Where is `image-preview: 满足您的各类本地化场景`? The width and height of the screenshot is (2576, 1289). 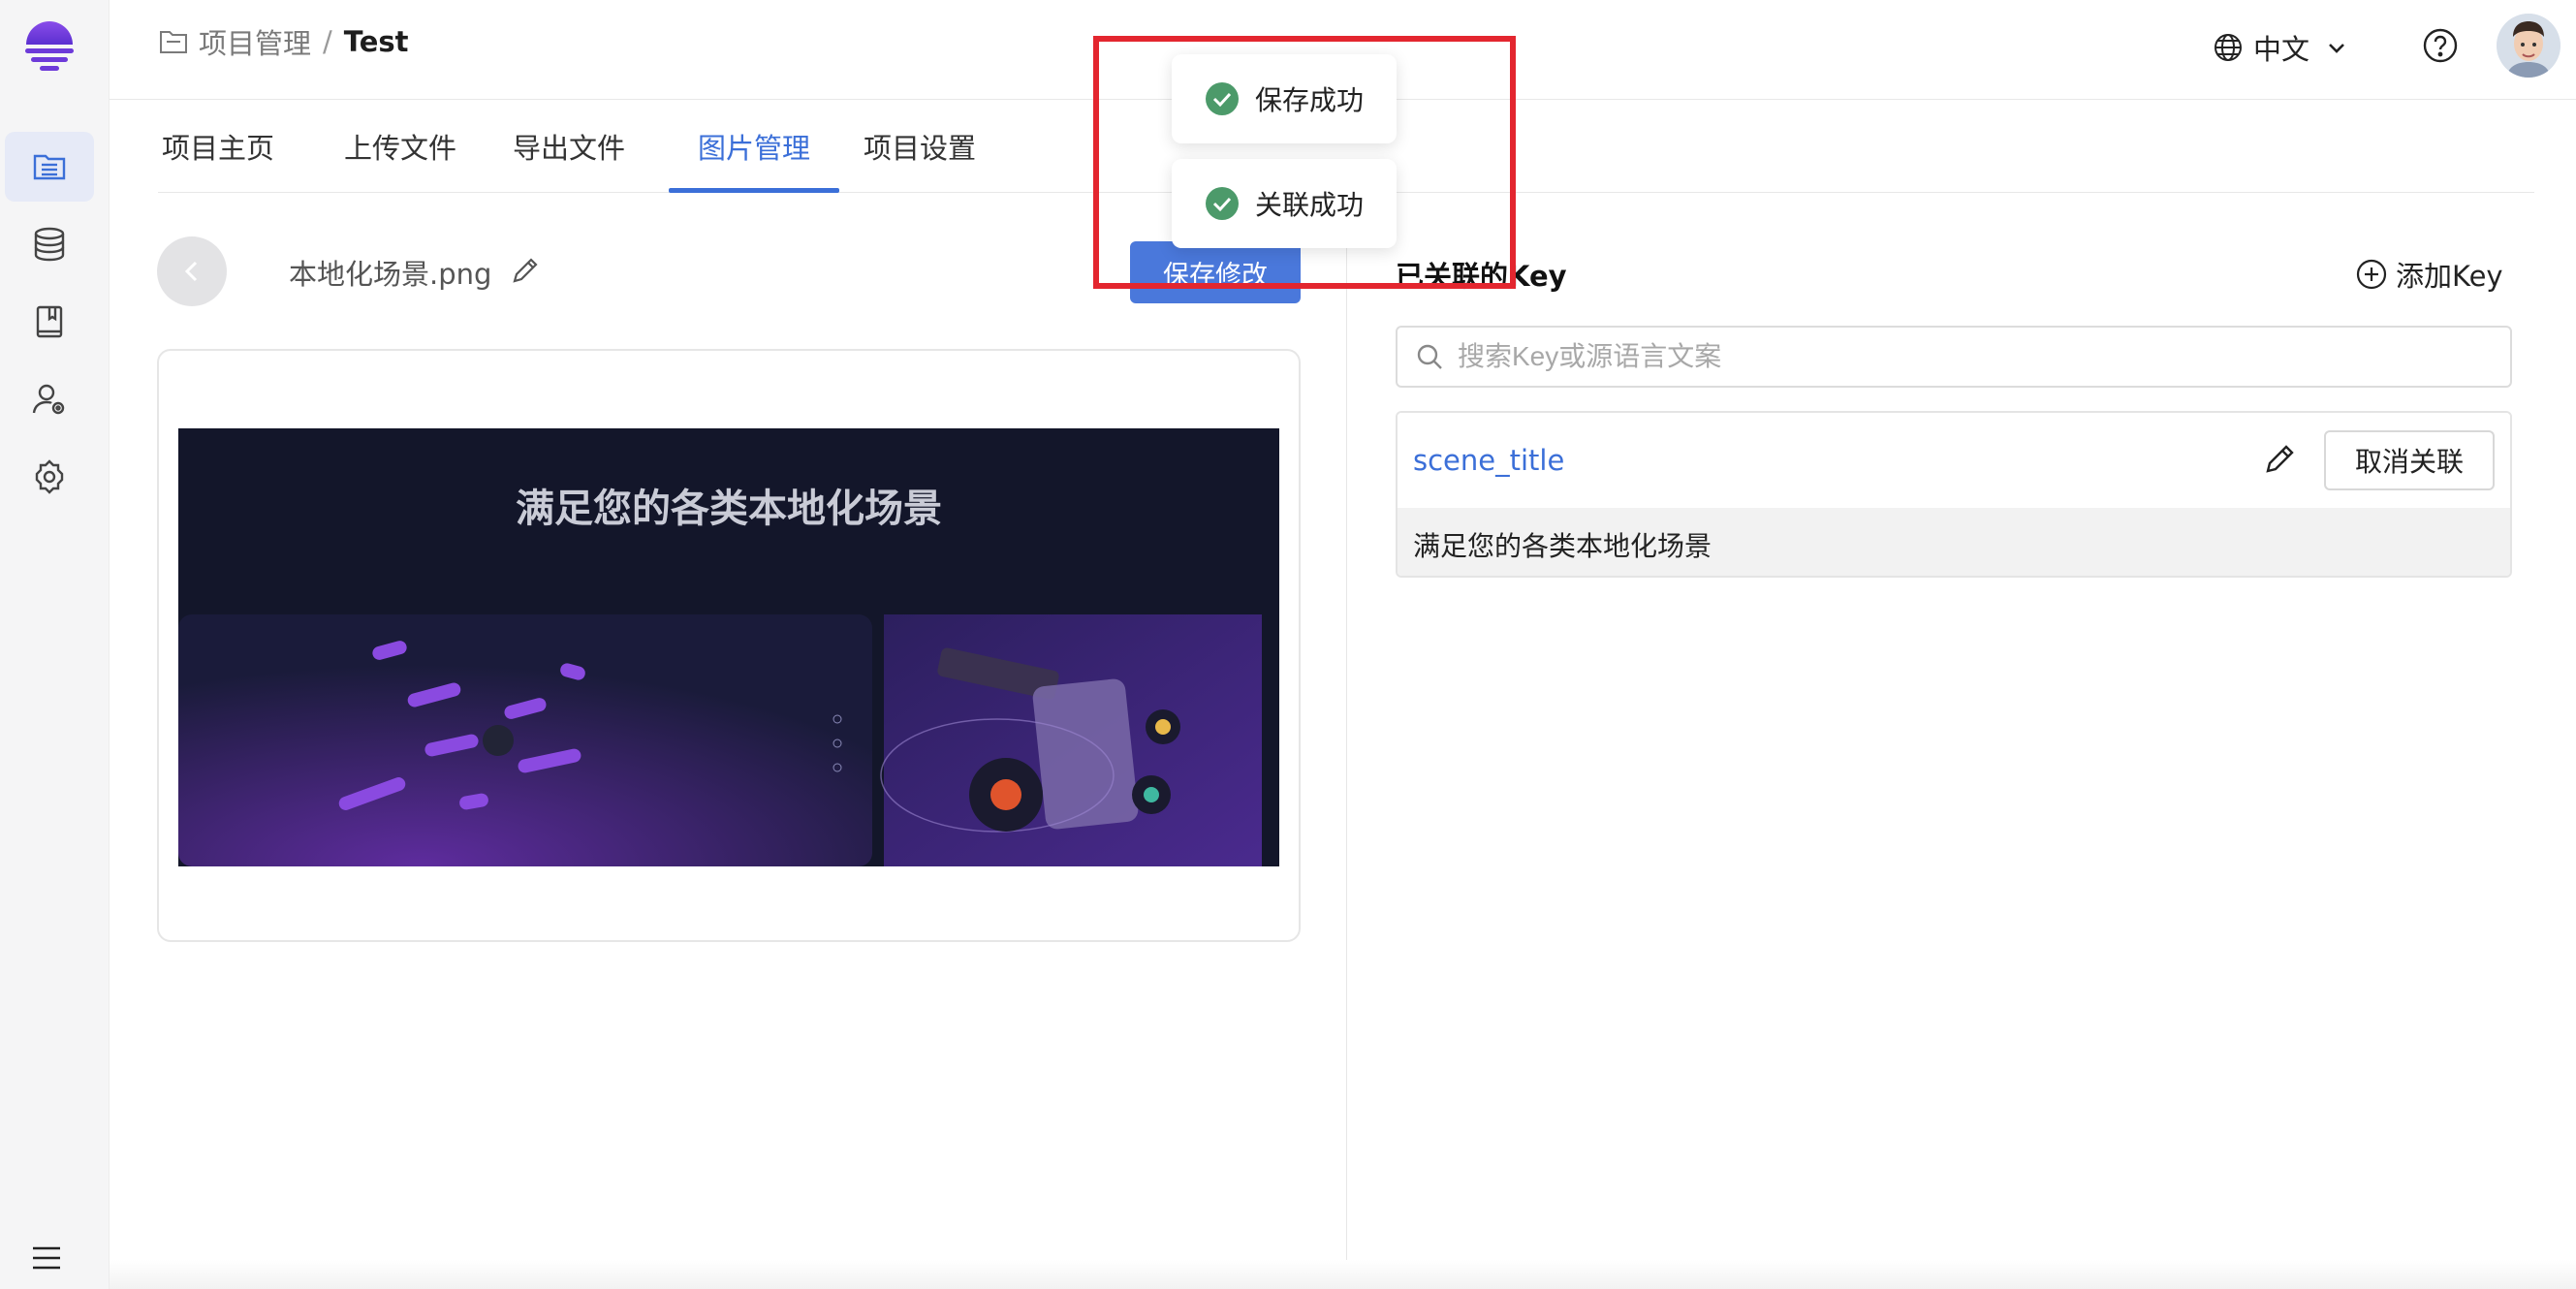 image-preview: 满足您的各类本地化场景 is located at coordinates (728, 647).